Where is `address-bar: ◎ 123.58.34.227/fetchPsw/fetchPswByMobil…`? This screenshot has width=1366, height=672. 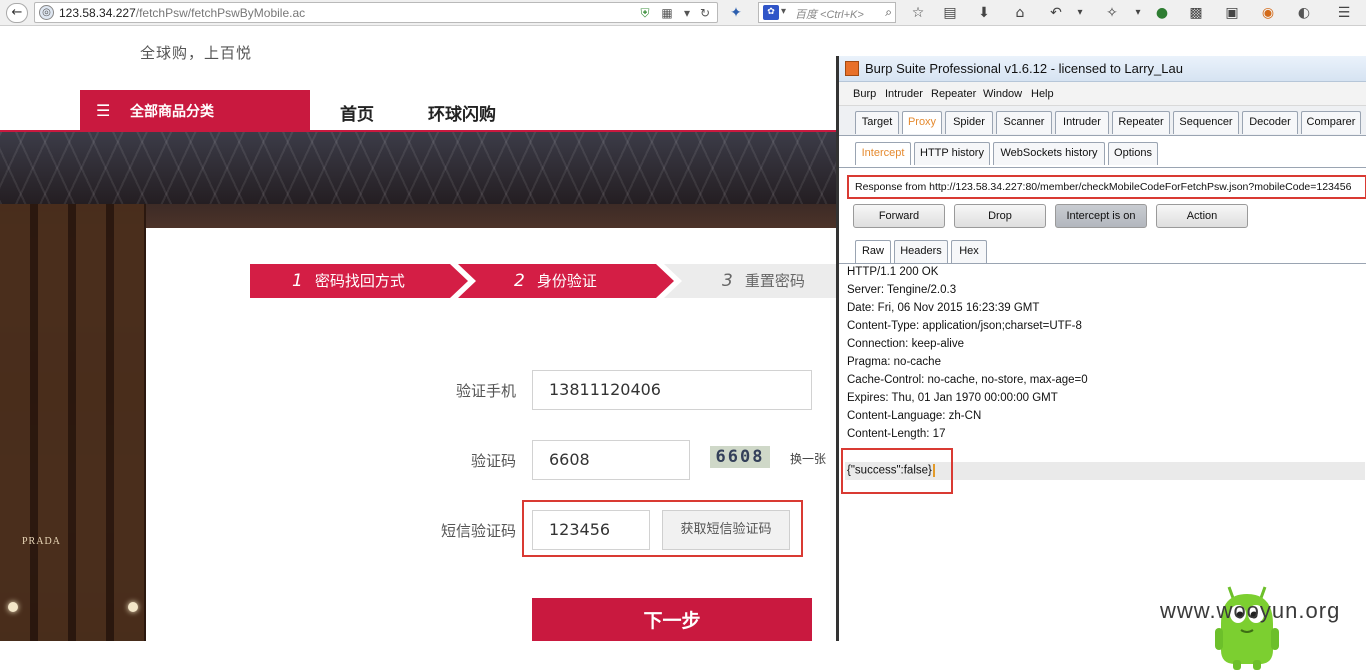
address-bar: ◎ 123.58.34.227/fetchPsw/fetchPswByMobil… is located at coordinates (376, 12).